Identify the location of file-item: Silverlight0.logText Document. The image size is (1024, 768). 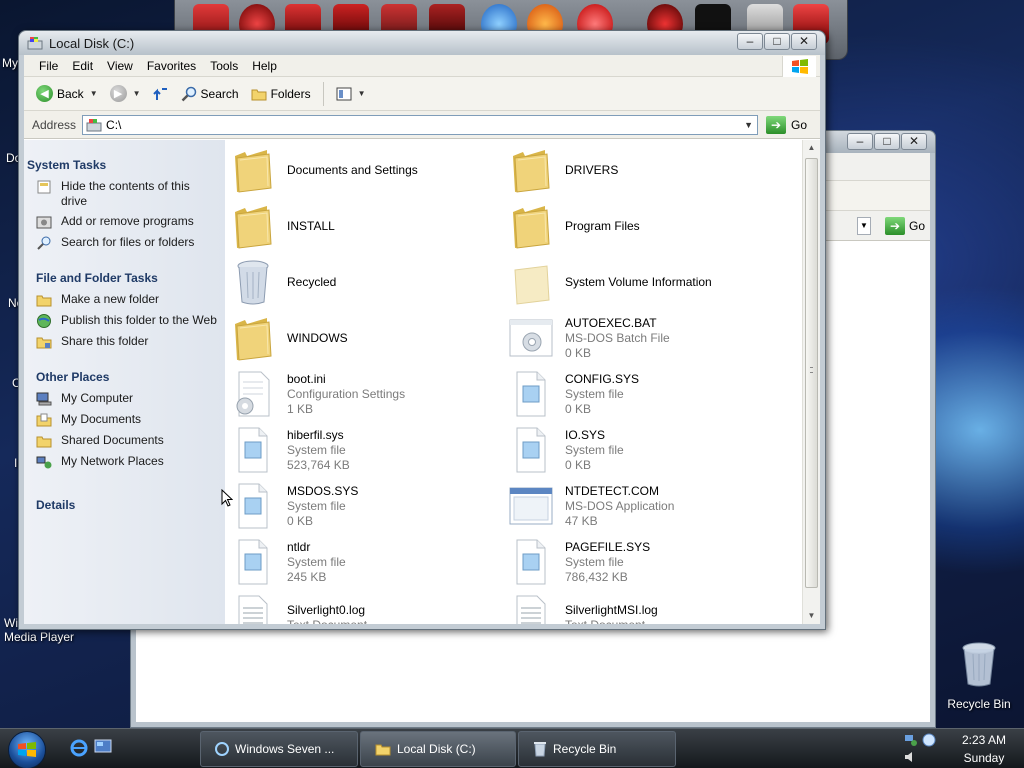
(364, 607).